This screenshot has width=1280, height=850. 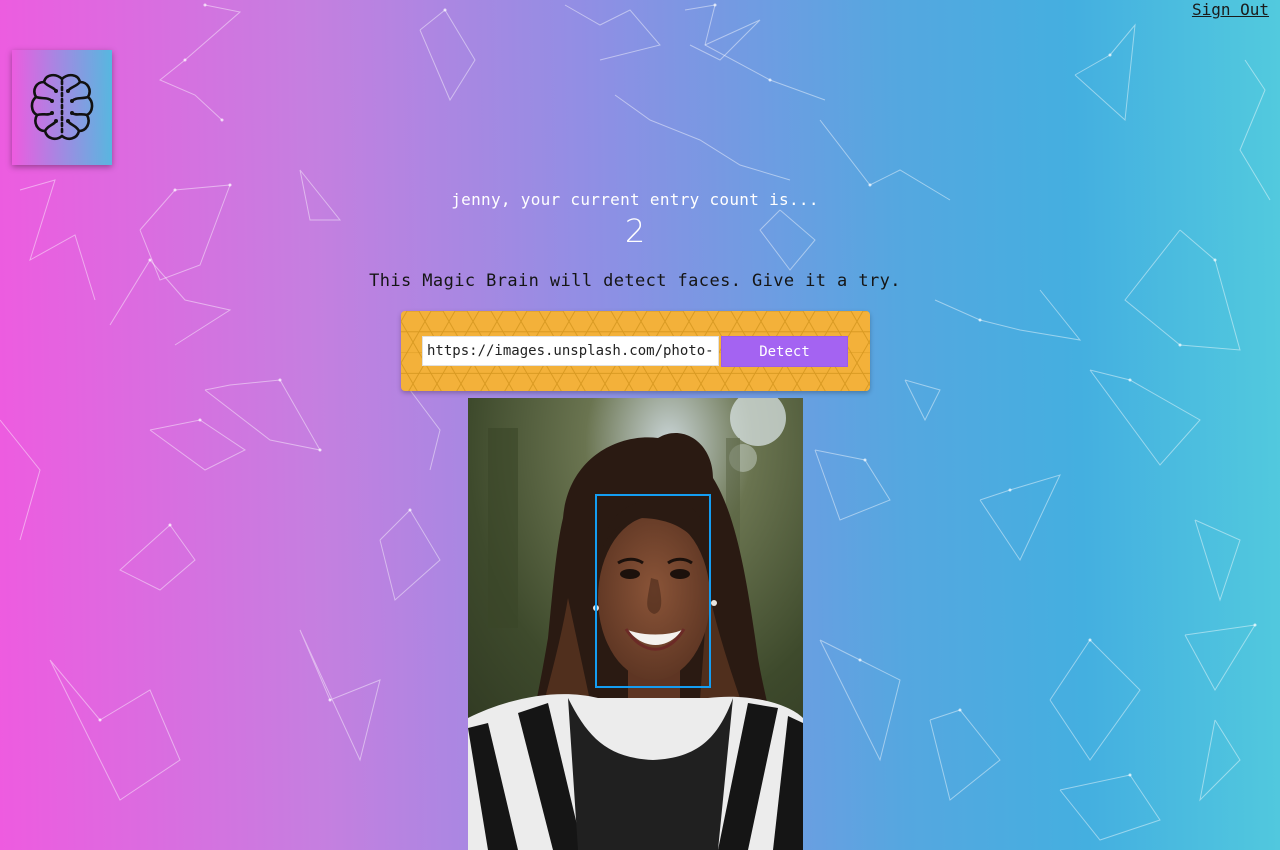 What do you see at coordinates (570, 351) in the screenshot?
I see `image-url-input` at bounding box center [570, 351].